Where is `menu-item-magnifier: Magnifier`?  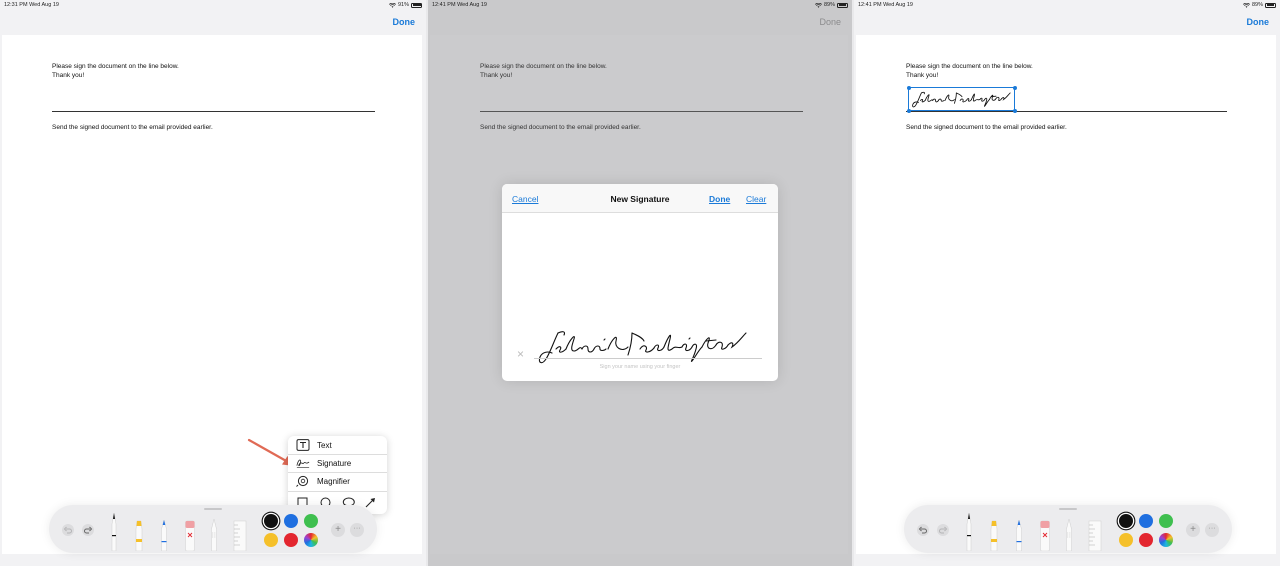
menu-item-magnifier: Magnifier is located at coordinates (337, 481).